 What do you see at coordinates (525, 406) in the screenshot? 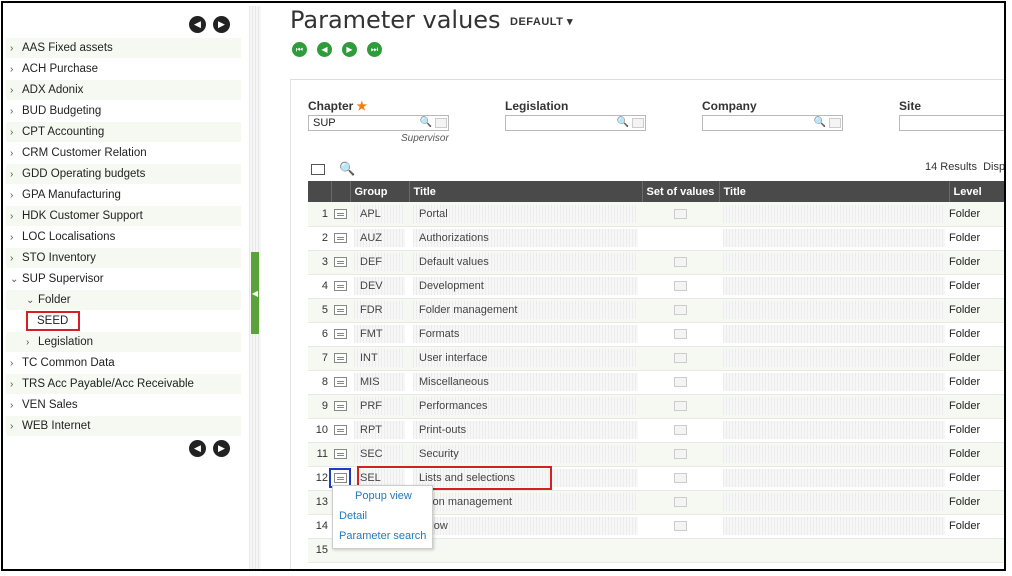
I see `title-cell: Performances` at bounding box center [525, 406].